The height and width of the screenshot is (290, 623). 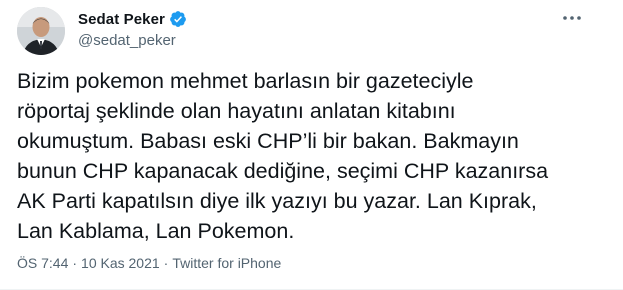 I want to click on more-options-icon, so click(x=572, y=18).